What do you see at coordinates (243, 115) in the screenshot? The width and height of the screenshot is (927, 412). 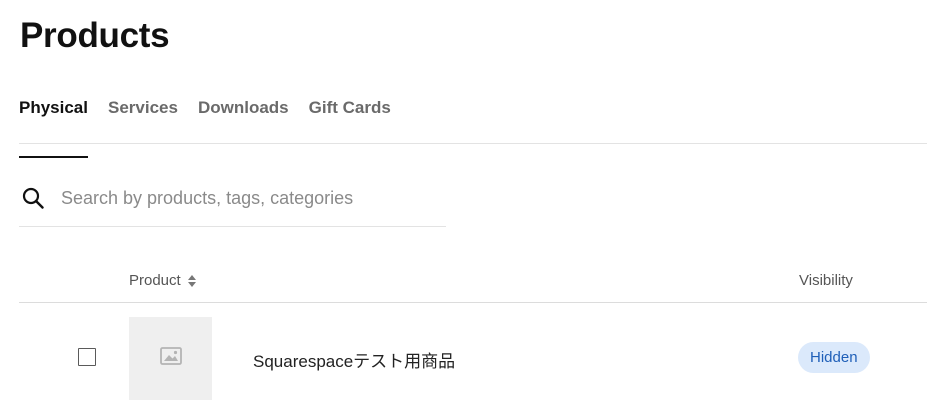 I see `tab-downloads: Downloads` at bounding box center [243, 115].